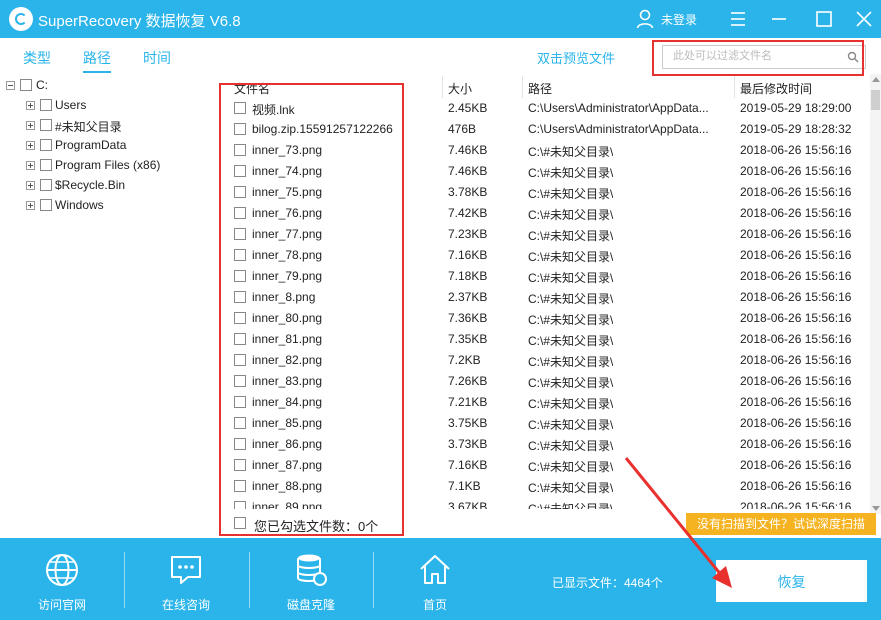 The image size is (881, 620). Describe the element at coordinates (311, 579) in the screenshot. I see `nav-disk-clone: 磁盘克隆` at that location.